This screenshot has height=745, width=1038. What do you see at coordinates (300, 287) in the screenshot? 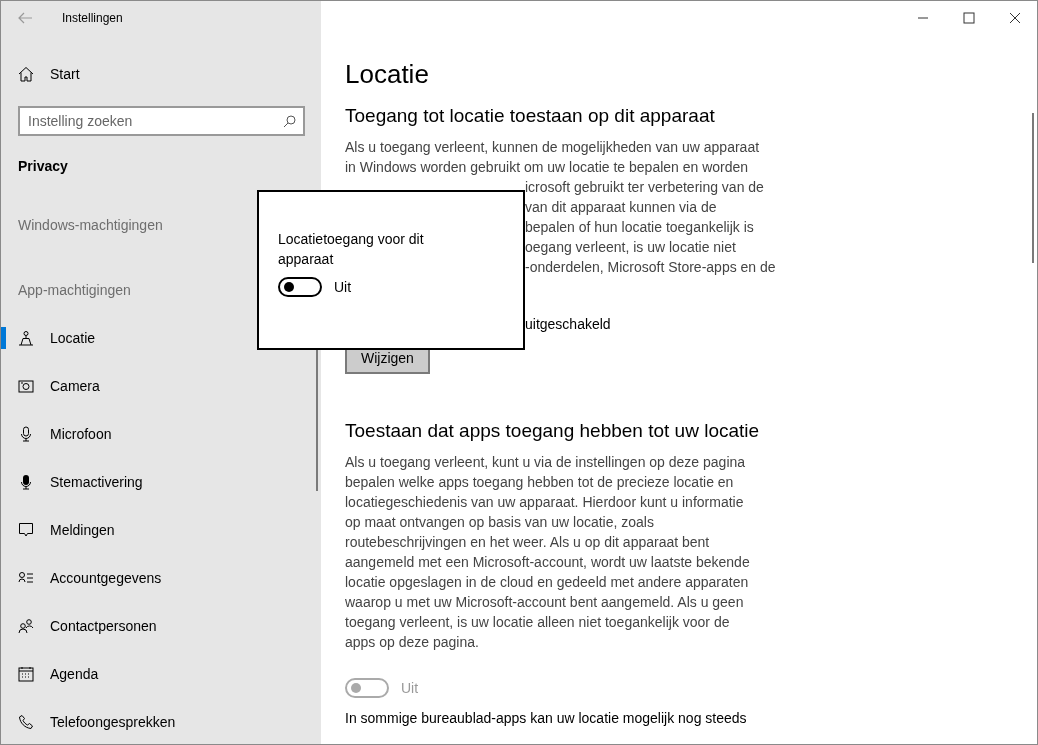
I see `toggle-switch` at bounding box center [300, 287].